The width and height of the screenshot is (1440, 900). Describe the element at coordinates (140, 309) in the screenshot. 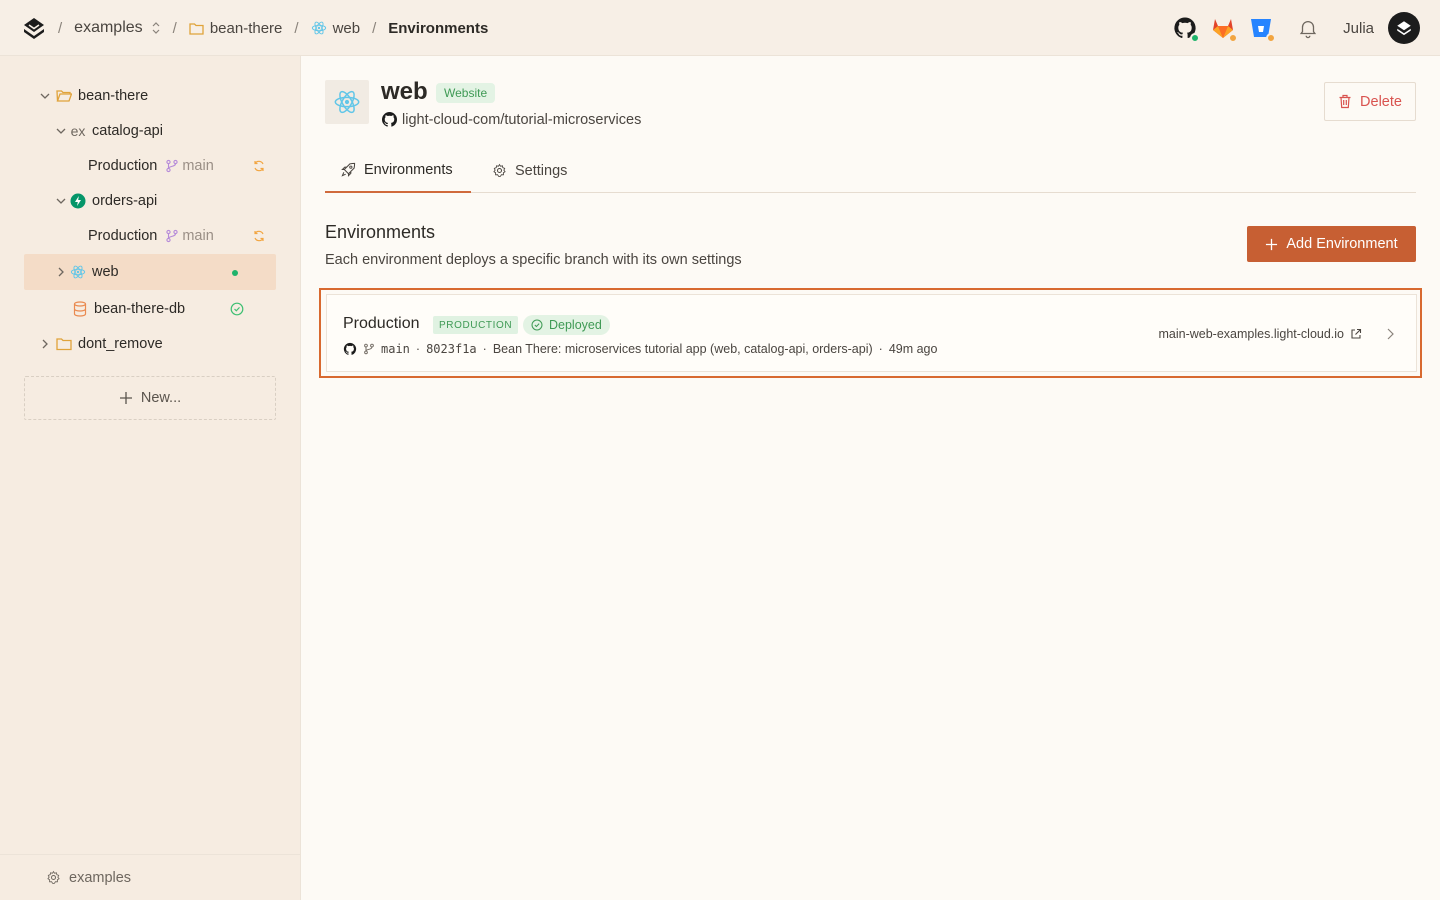

I see `sidebar-item-label: bean-there-db` at that location.